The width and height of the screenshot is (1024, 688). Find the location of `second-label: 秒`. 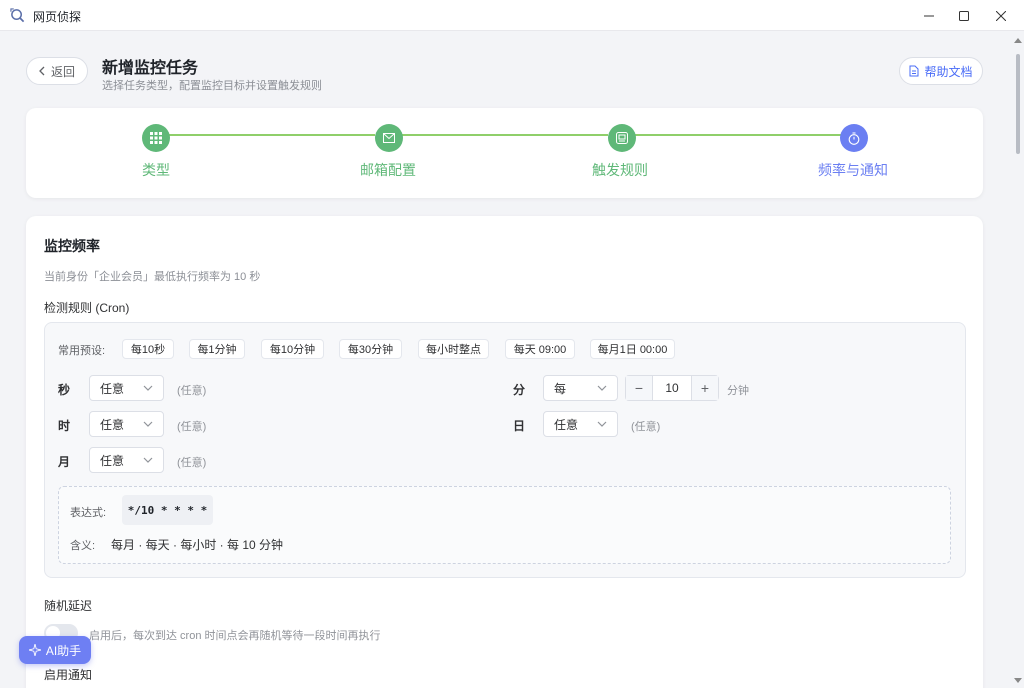

second-label: 秒 is located at coordinates (64, 390).